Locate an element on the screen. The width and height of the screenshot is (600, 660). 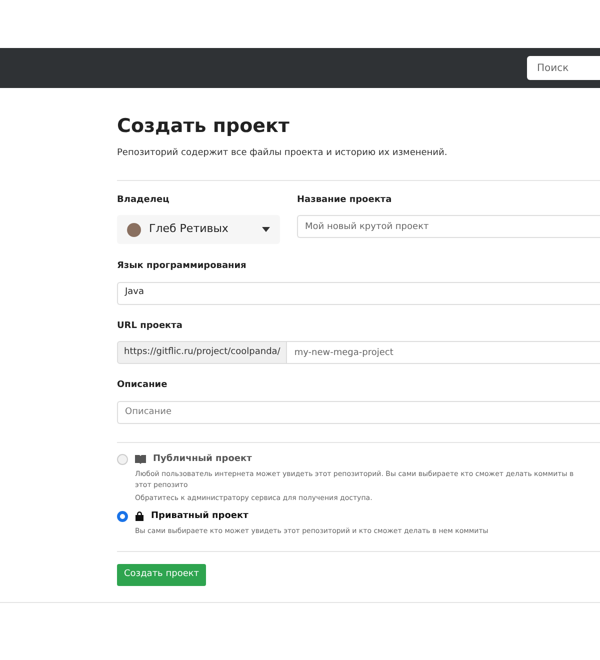
page-subtitle: Репозиторий содержит все файлы проекта и историю их изменений. is located at coordinates (282, 153).